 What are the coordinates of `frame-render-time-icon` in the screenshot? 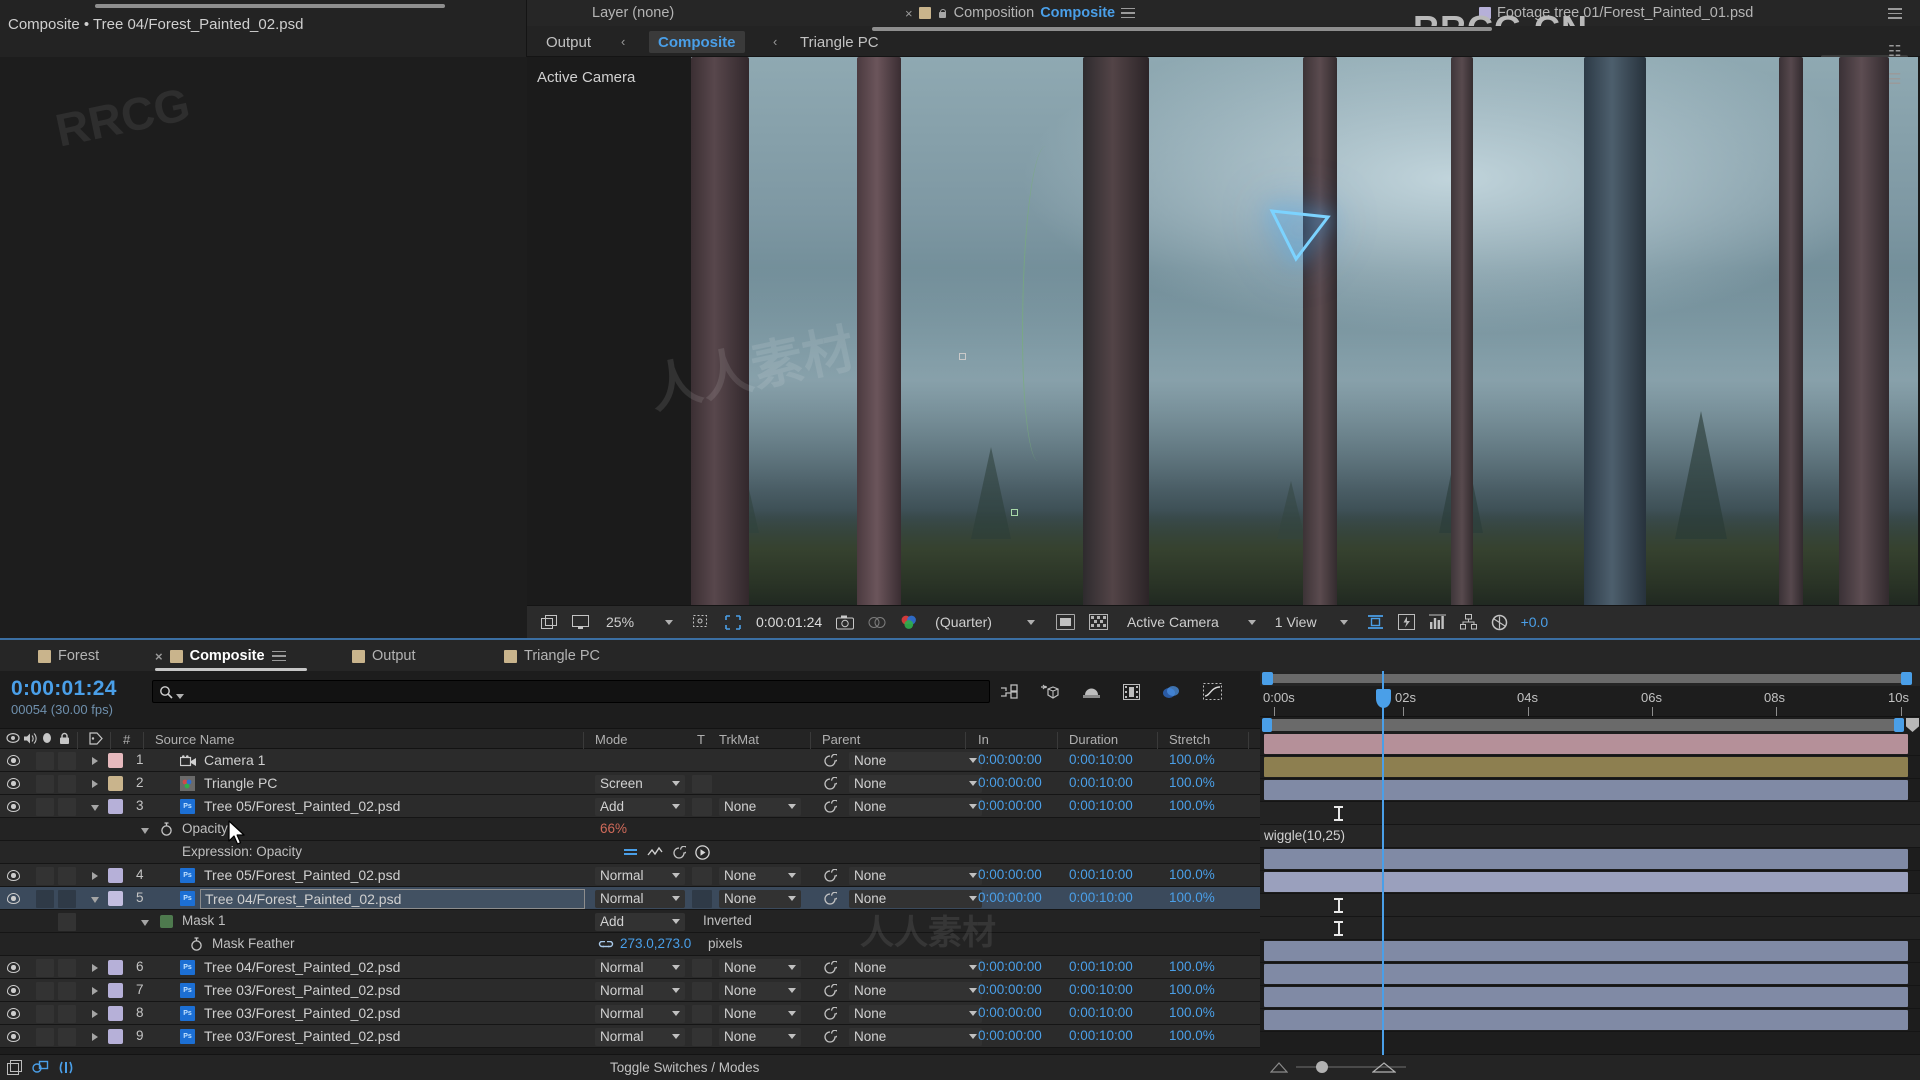 It's located at (15, 1069).